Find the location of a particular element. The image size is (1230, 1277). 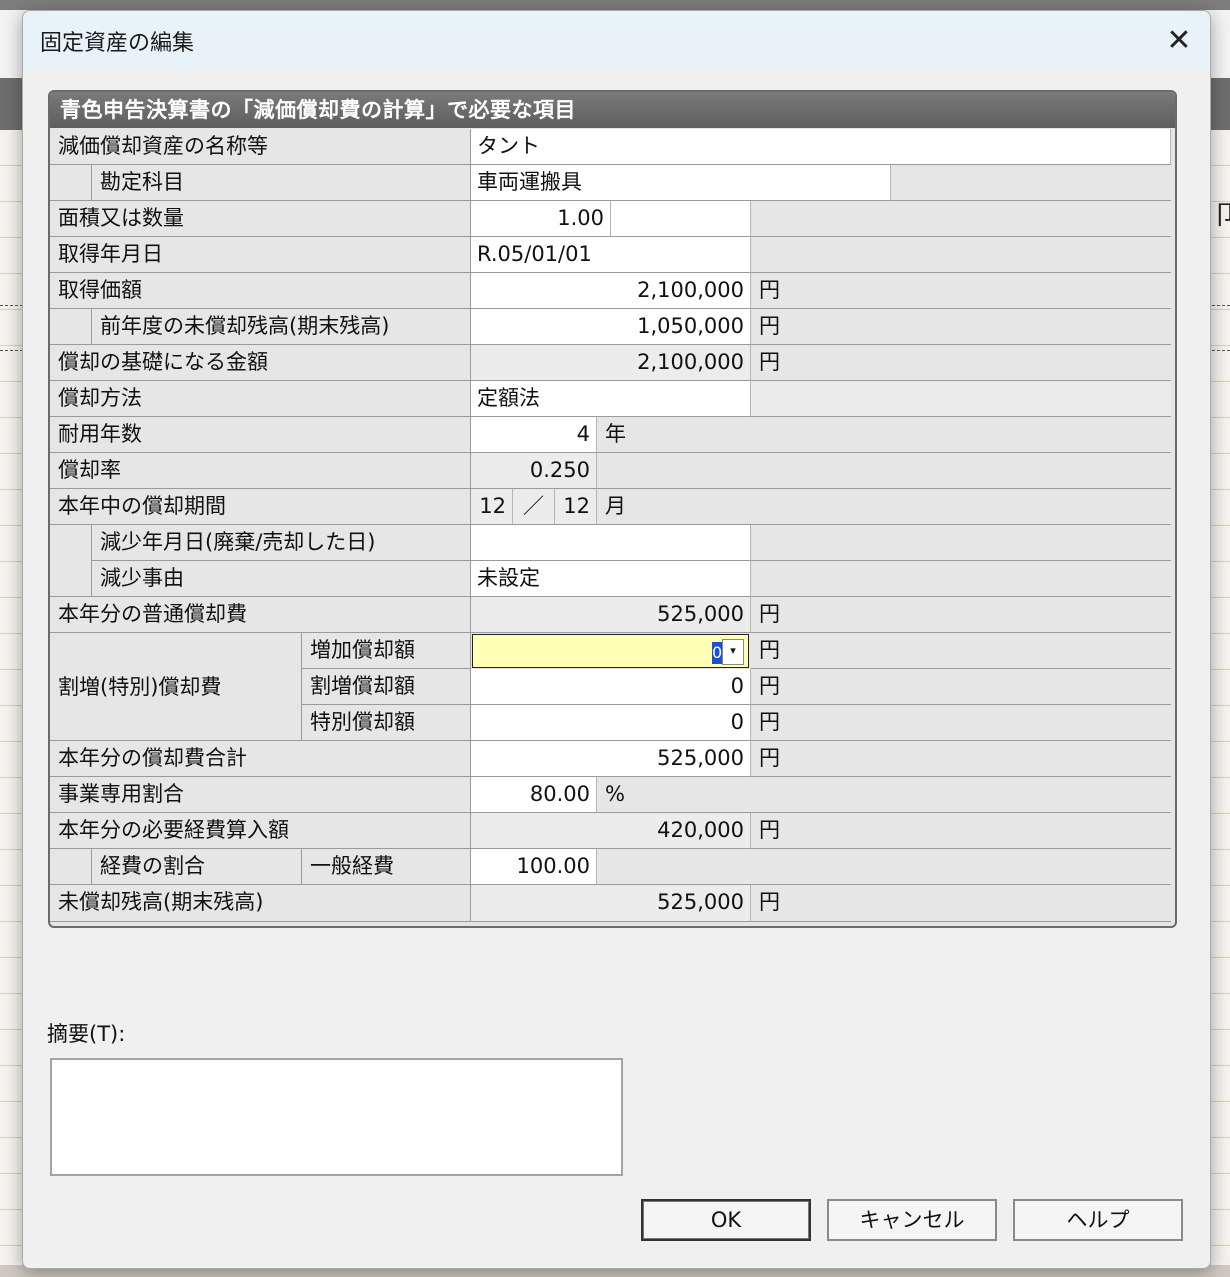

ending-balance-value: 525,000 is located at coordinates (611, 903).